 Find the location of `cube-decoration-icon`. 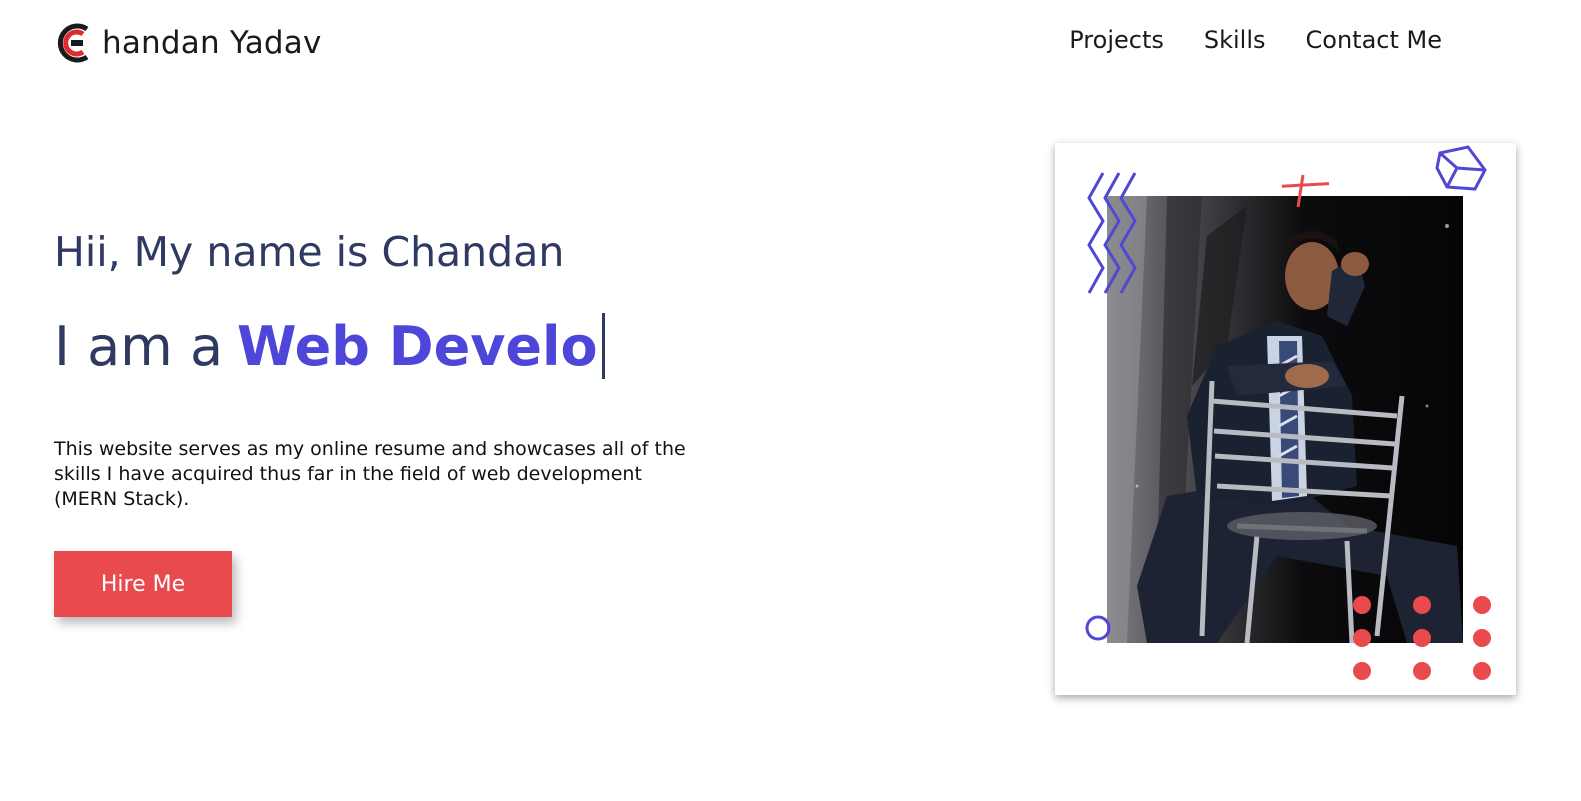

cube-decoration-icon is located at coordinates (1461, 168).